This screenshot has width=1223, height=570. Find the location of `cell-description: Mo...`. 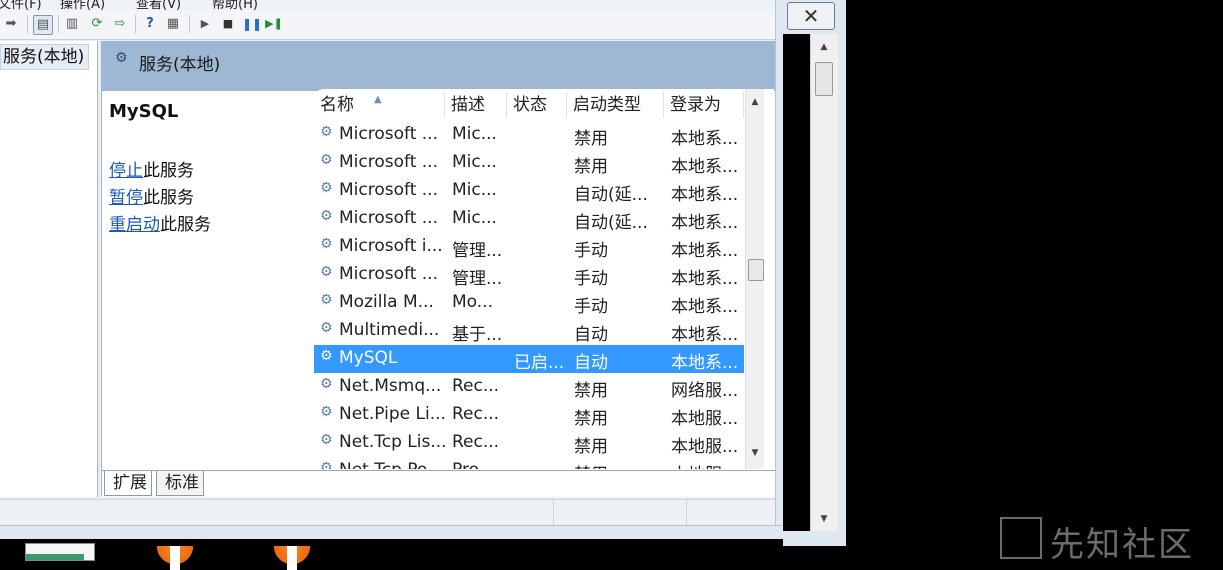

cell-description: Mo... is located at coordinates (472, 302).